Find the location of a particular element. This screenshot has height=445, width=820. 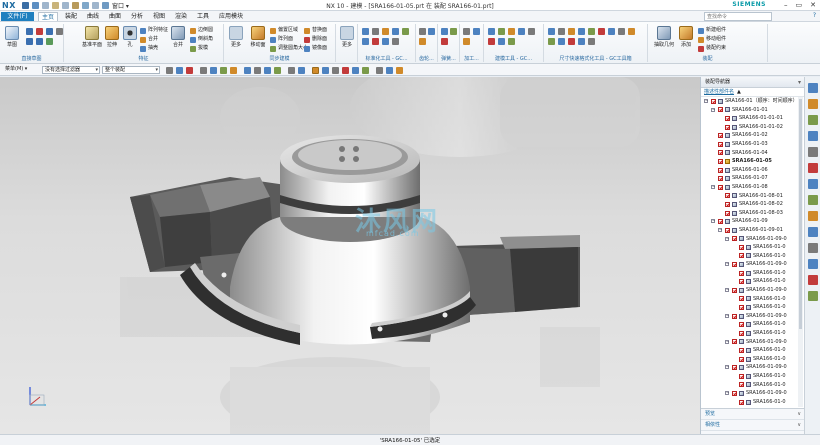

extract-geometry-button: 抽取几何 is located at coordinates (664, 39).